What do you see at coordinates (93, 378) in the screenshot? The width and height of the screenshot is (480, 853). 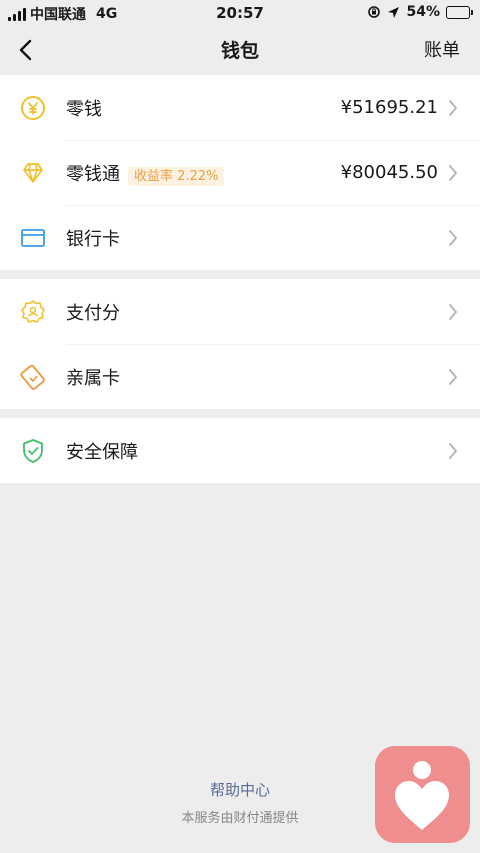 I see `family-card-label: 亲属卡` at bounding box center [93, 378].